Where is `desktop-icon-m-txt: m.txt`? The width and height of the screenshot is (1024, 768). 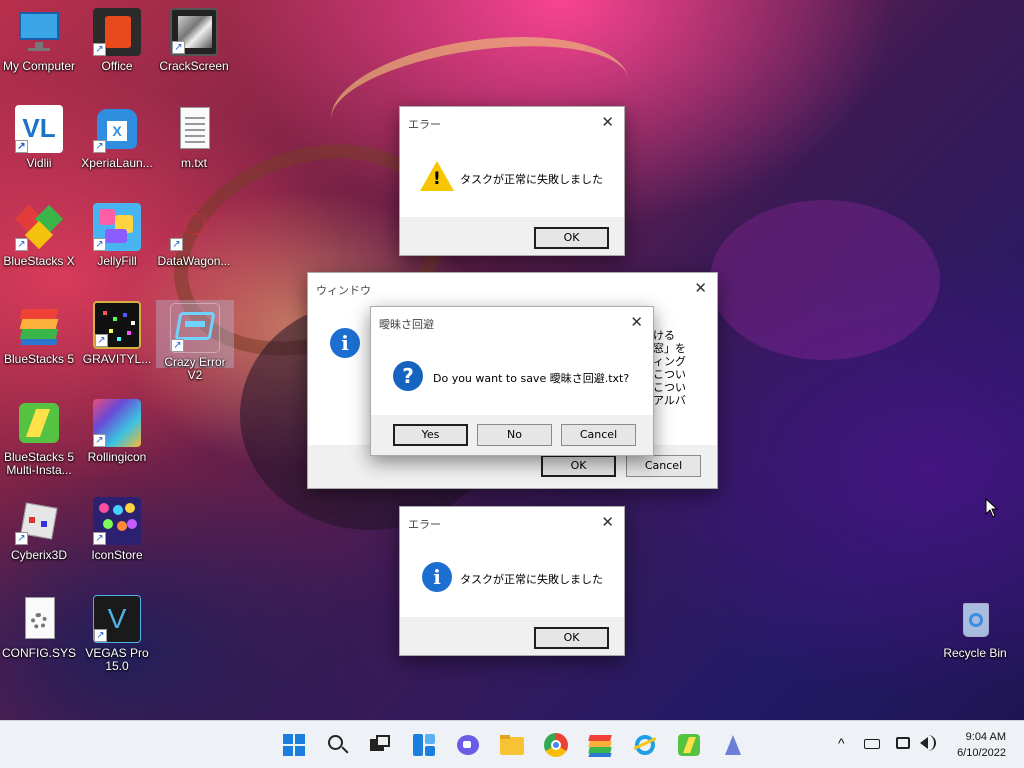
desktop-icon-m-txt: m.txt is located at coordinates (194, 134).